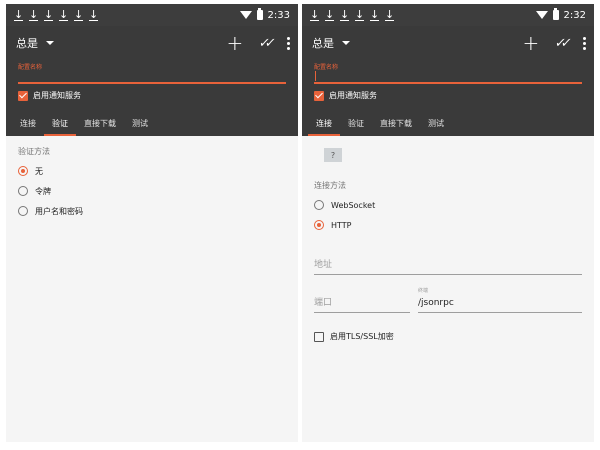 This screenshot has width=600, height=450. Describe the element at coordinates (500, 300) in the screenshot. I see `endpoint-input: 终端 /jsonrpc` at that location.